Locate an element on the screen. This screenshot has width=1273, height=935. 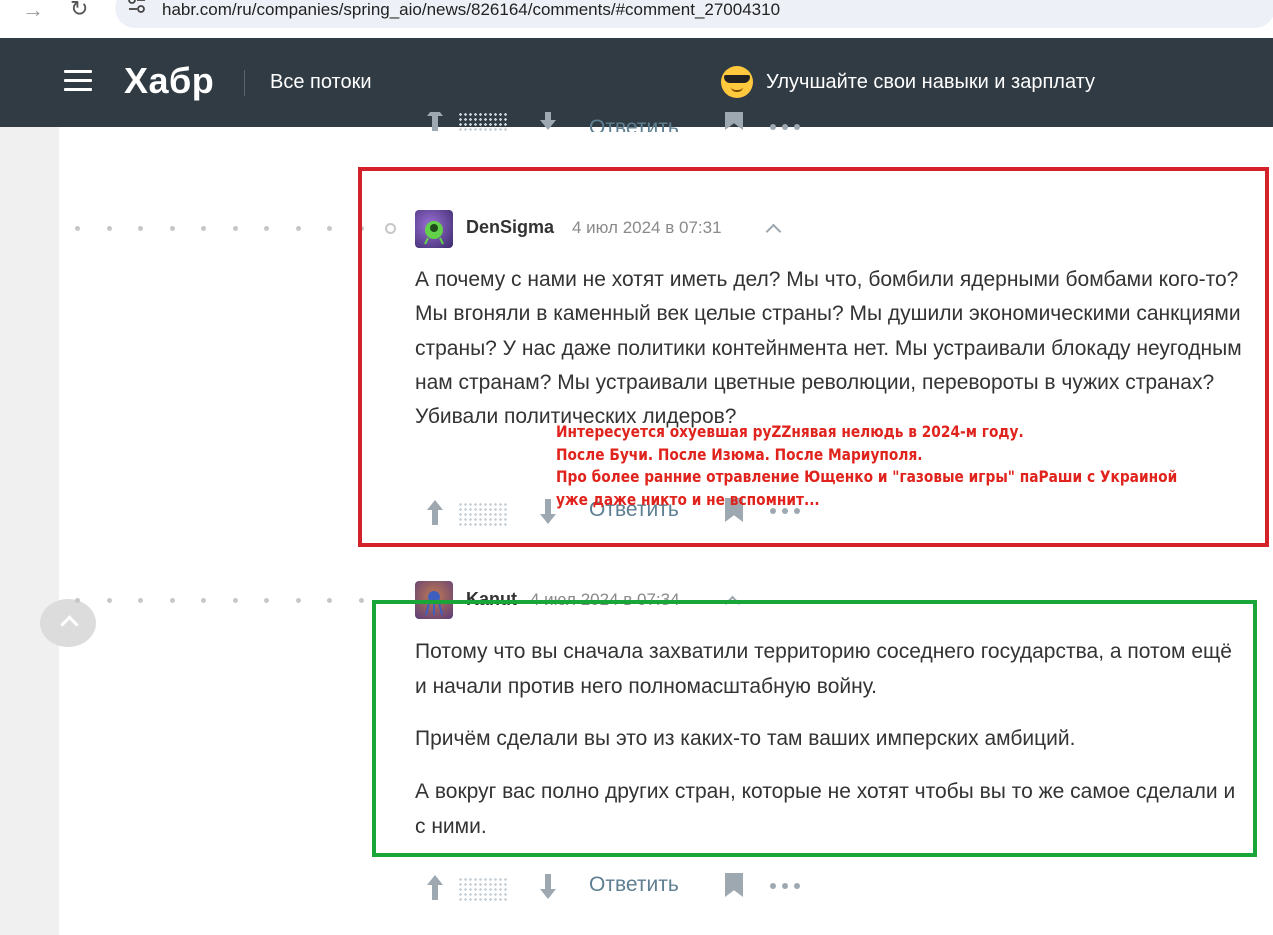
reload-icon: ↻ is located at coordinates (79, 10).